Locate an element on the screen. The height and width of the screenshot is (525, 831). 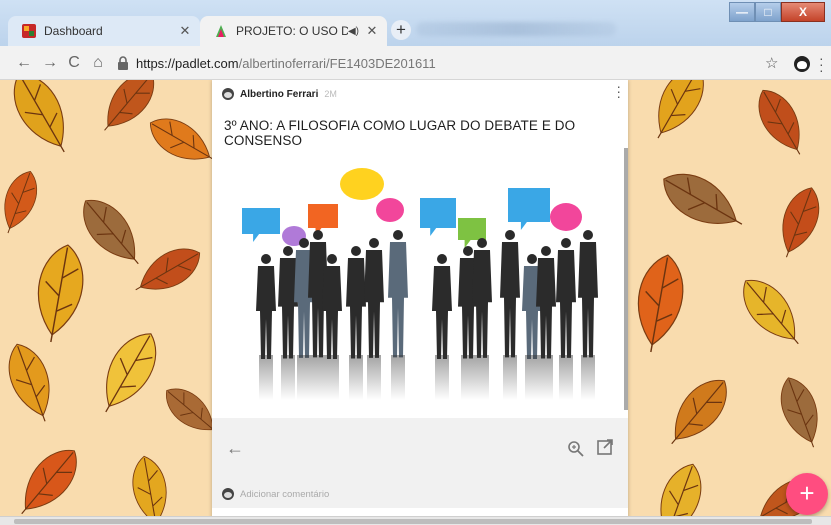
close-window-button: X is located at coordinates (803, 12).